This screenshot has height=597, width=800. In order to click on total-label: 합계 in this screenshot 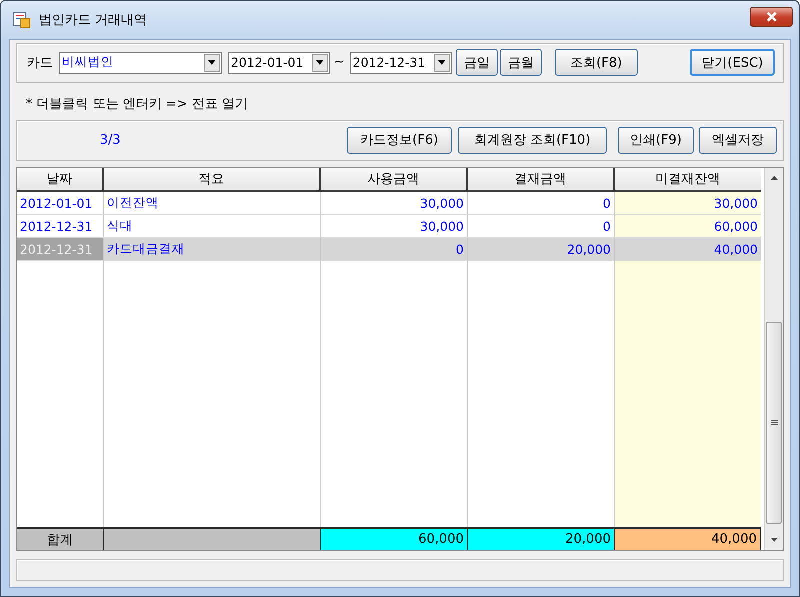, I will do `click(60, 538)`.